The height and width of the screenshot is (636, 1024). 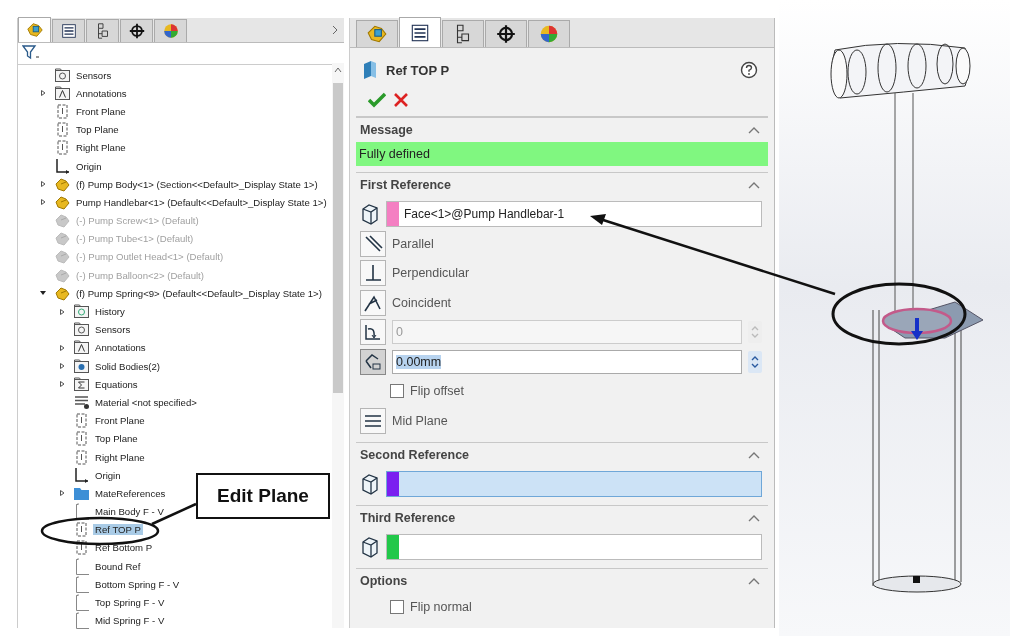 I want to click on bodies-folder-icon, so click(x=81, y=366).